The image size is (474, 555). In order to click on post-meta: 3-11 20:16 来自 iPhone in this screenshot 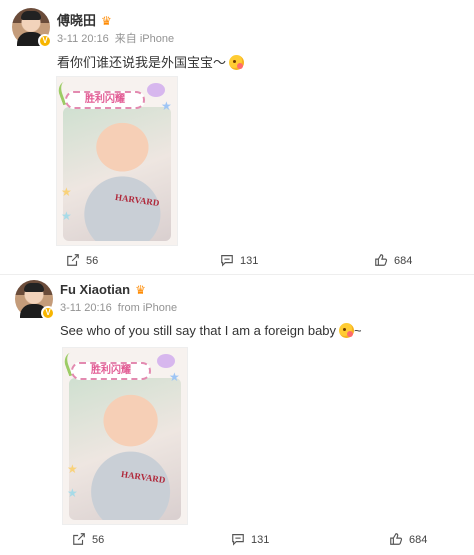, I will do `click(118, 38)`.